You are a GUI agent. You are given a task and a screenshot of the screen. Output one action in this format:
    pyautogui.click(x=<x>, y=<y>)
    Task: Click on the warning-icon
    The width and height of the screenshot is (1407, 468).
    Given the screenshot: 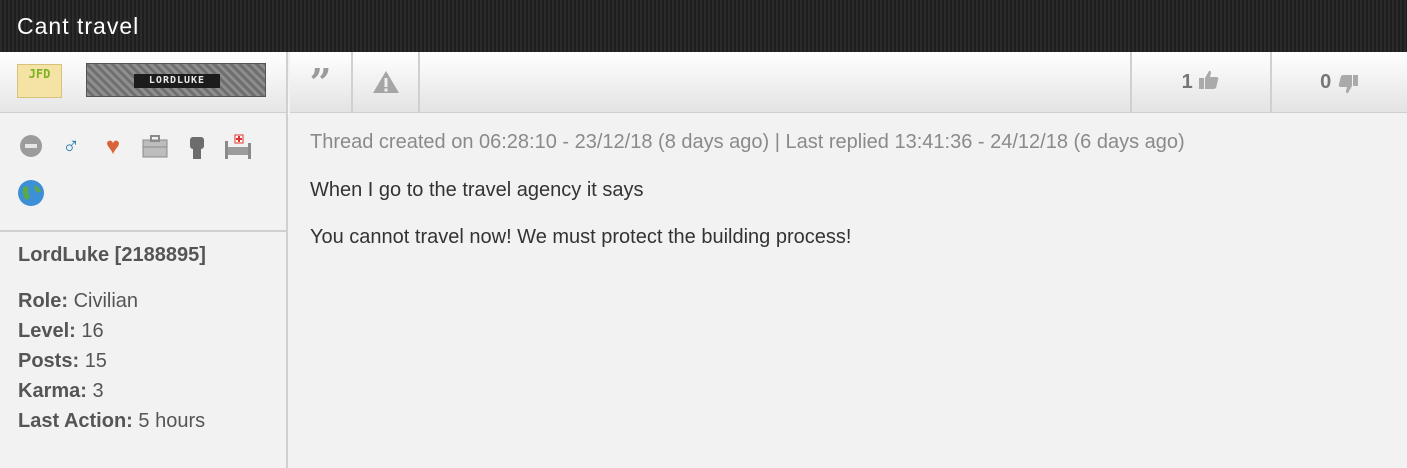 What is the action you would take?
    pyautogui.click(x=385, y=82)
    